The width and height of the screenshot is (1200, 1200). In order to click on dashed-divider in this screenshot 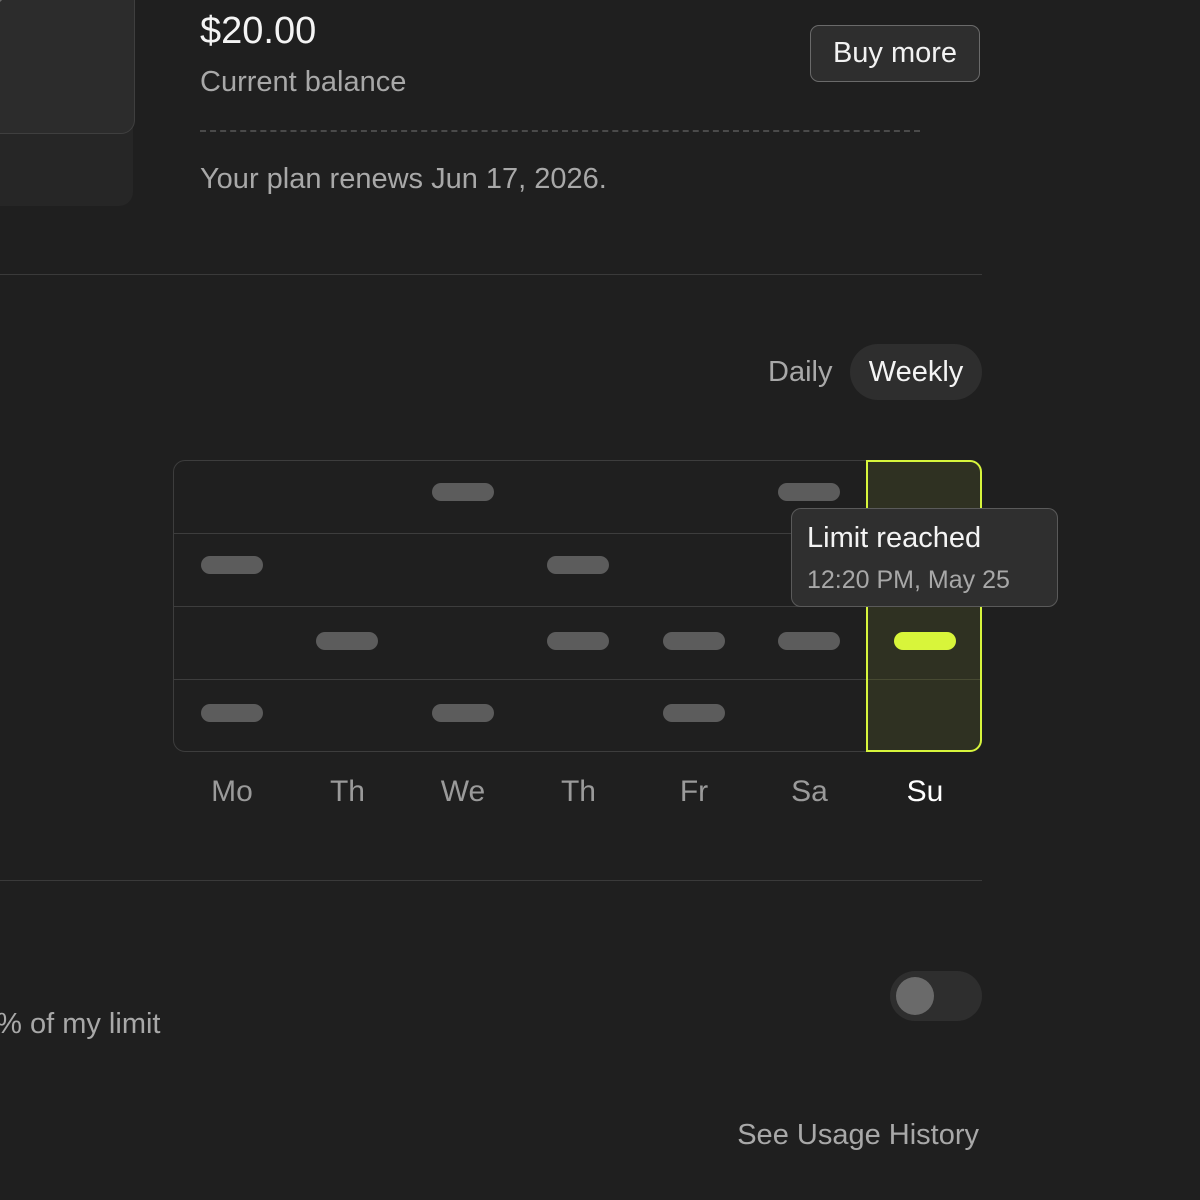, I will do `click(560, 131)`.